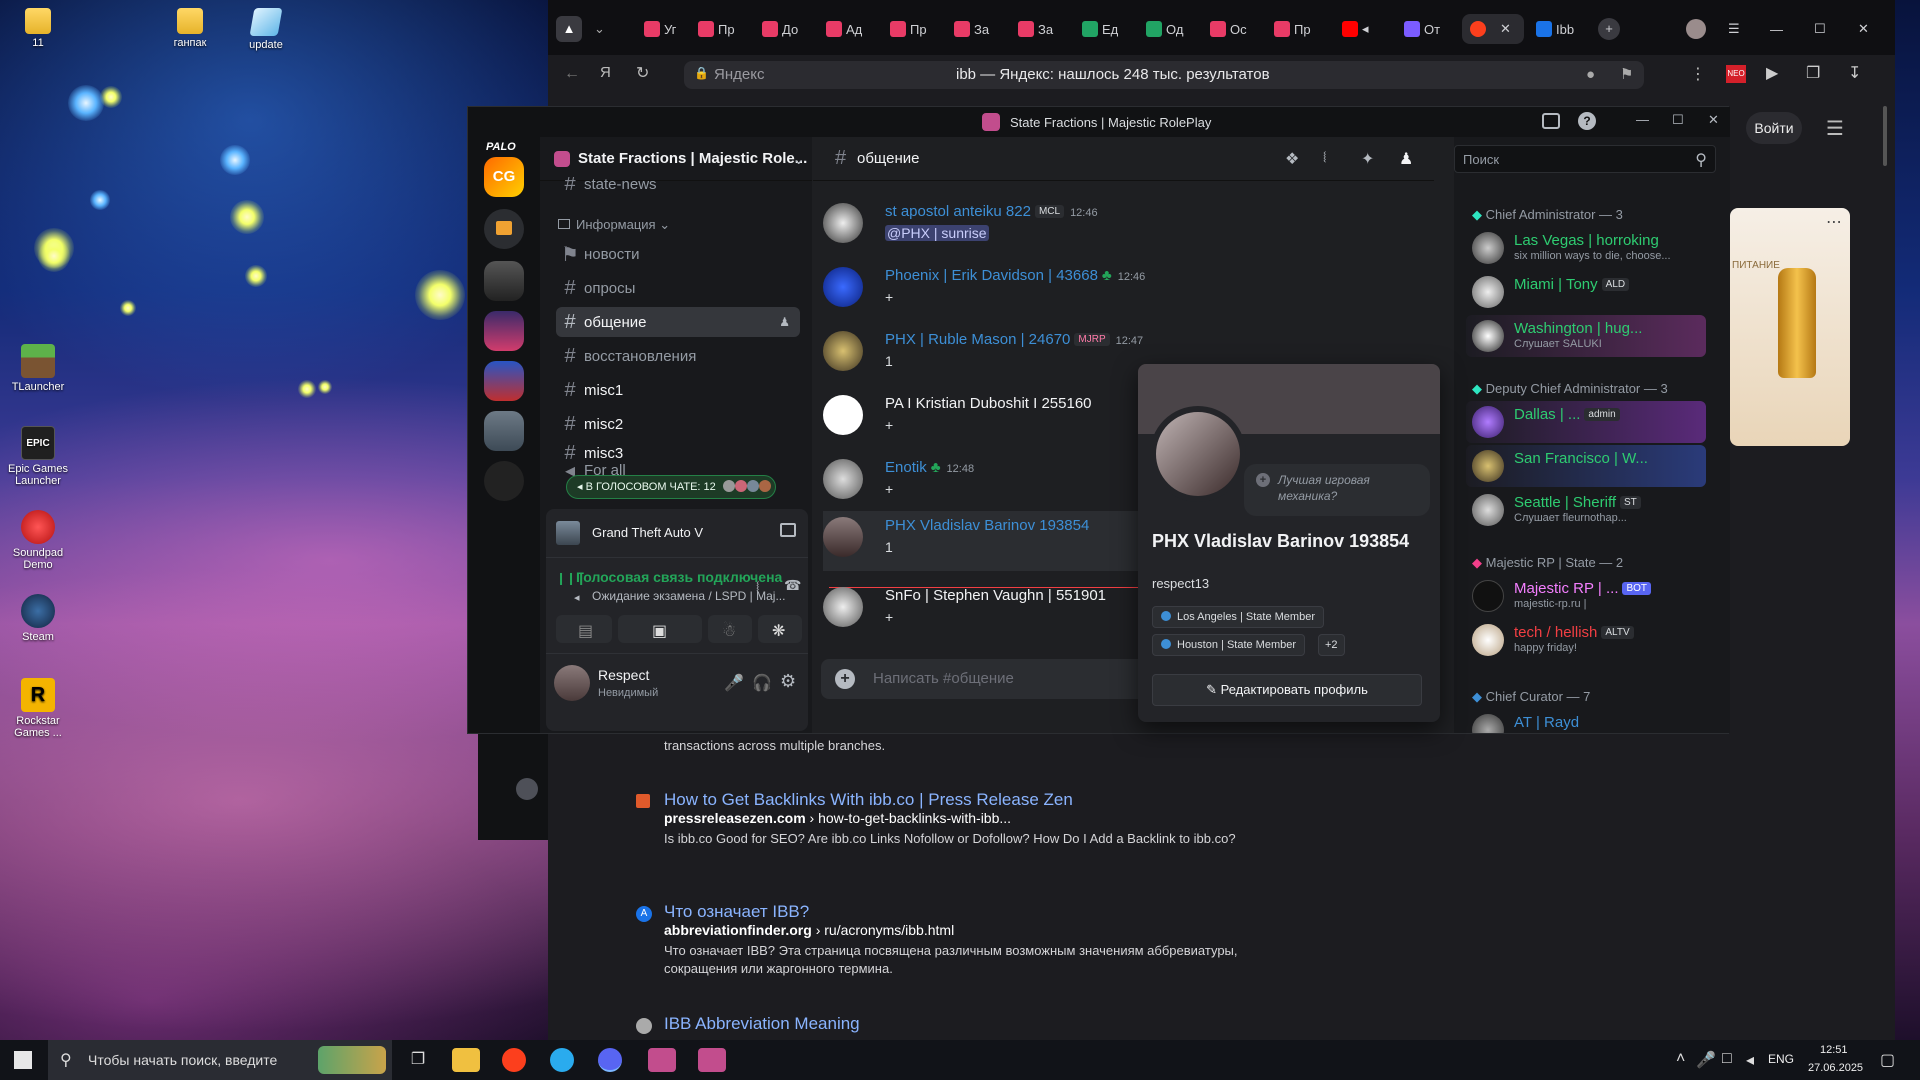  Describe the element at coordinates (1555, 29) in the screenshot. I see `browser-tab: Ibb` at that location.